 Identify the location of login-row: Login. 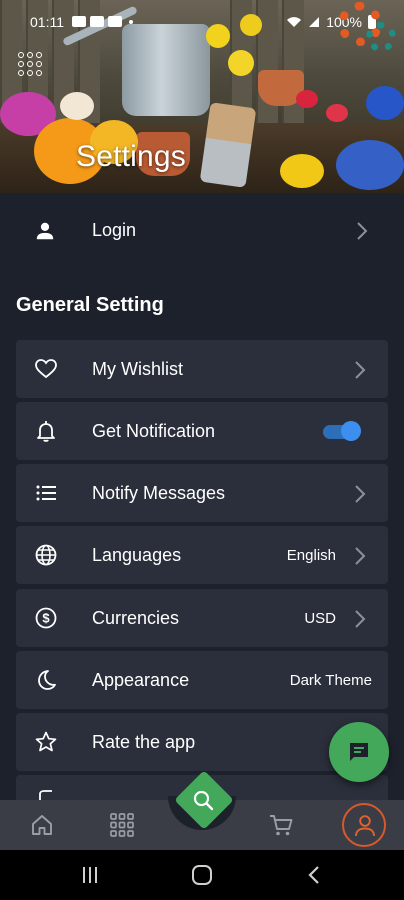
(202, 232).